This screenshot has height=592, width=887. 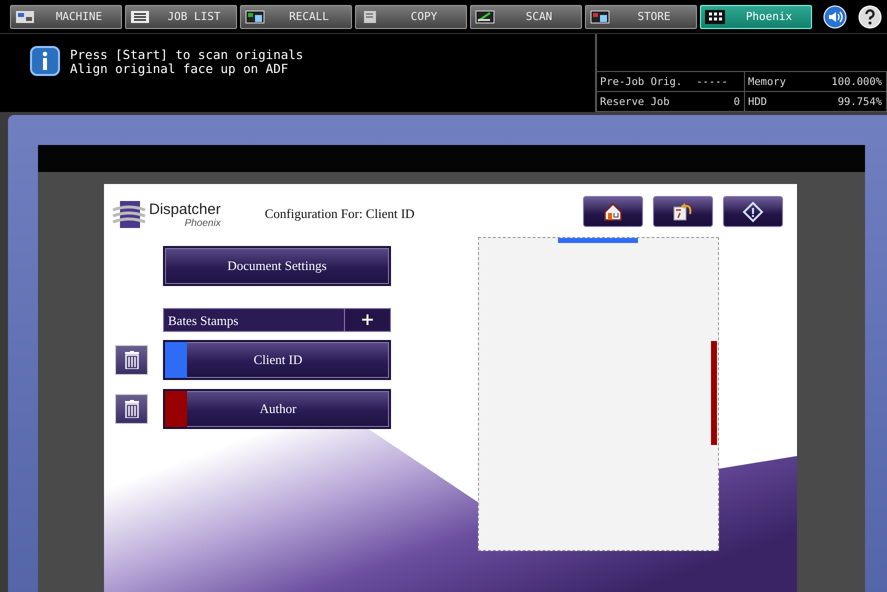 I want to click on undo-button, so click(x=683, y=211).